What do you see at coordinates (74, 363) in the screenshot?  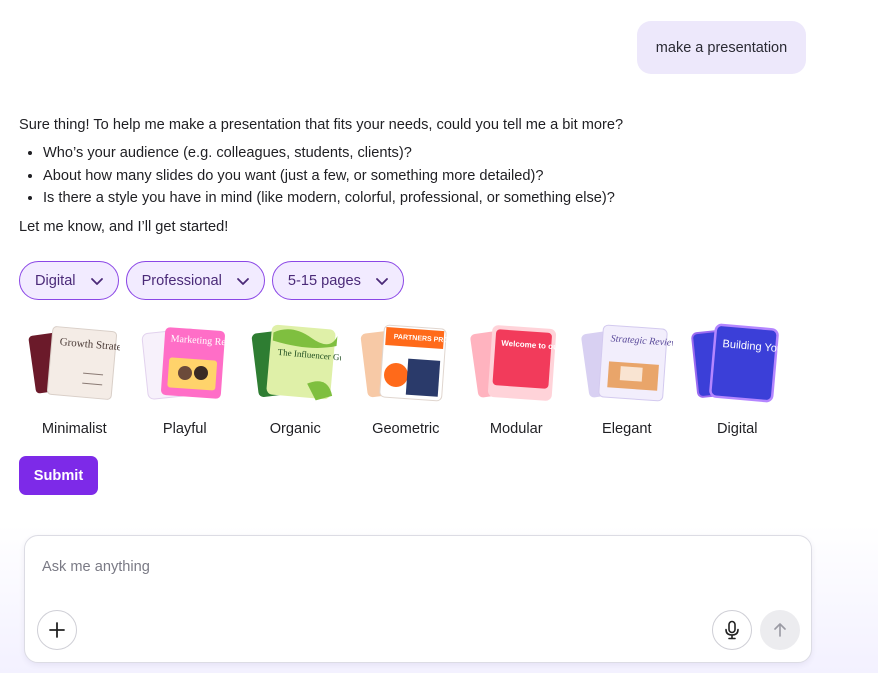 I see `minimalist-thumbnail: Growth Strategy` at bounding box center [74, 363].